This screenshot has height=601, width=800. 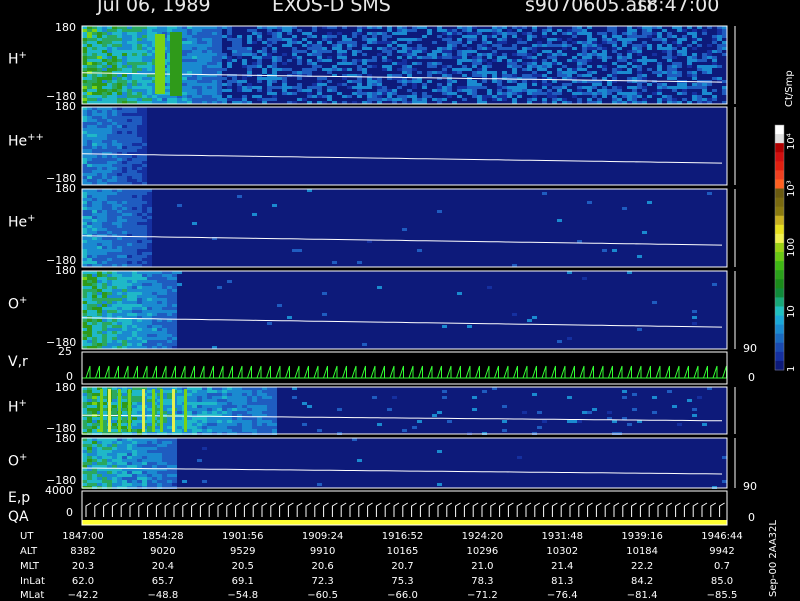 I want to click on panel-label-ep: E,p, so click(x=19, y=498).